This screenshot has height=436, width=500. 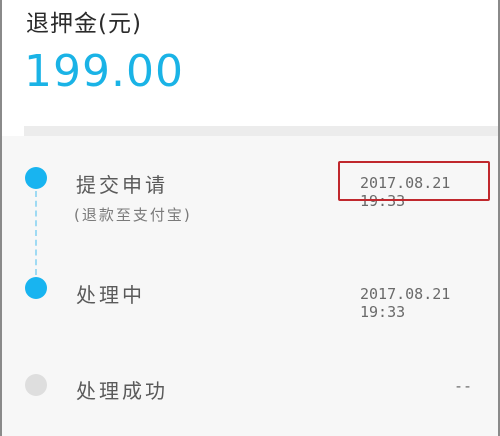 What do you see at coordinates (36, 385) in the screenshot?
I see `step-success-dot` at bounding box center [36, 385].